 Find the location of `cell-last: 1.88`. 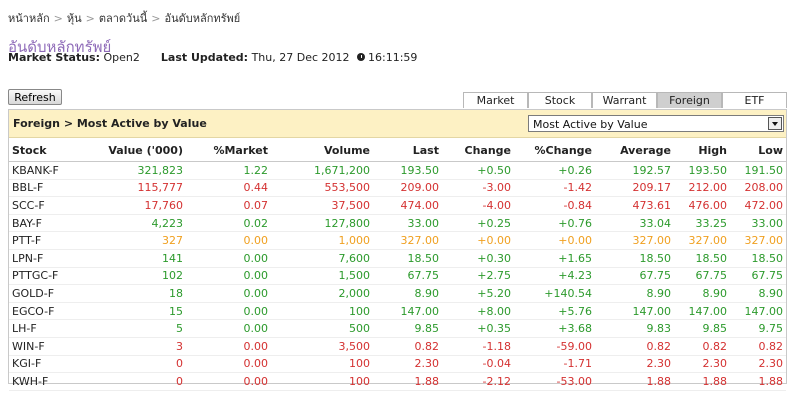

cell-last: 1.88 is located at coordinates (407, 381).